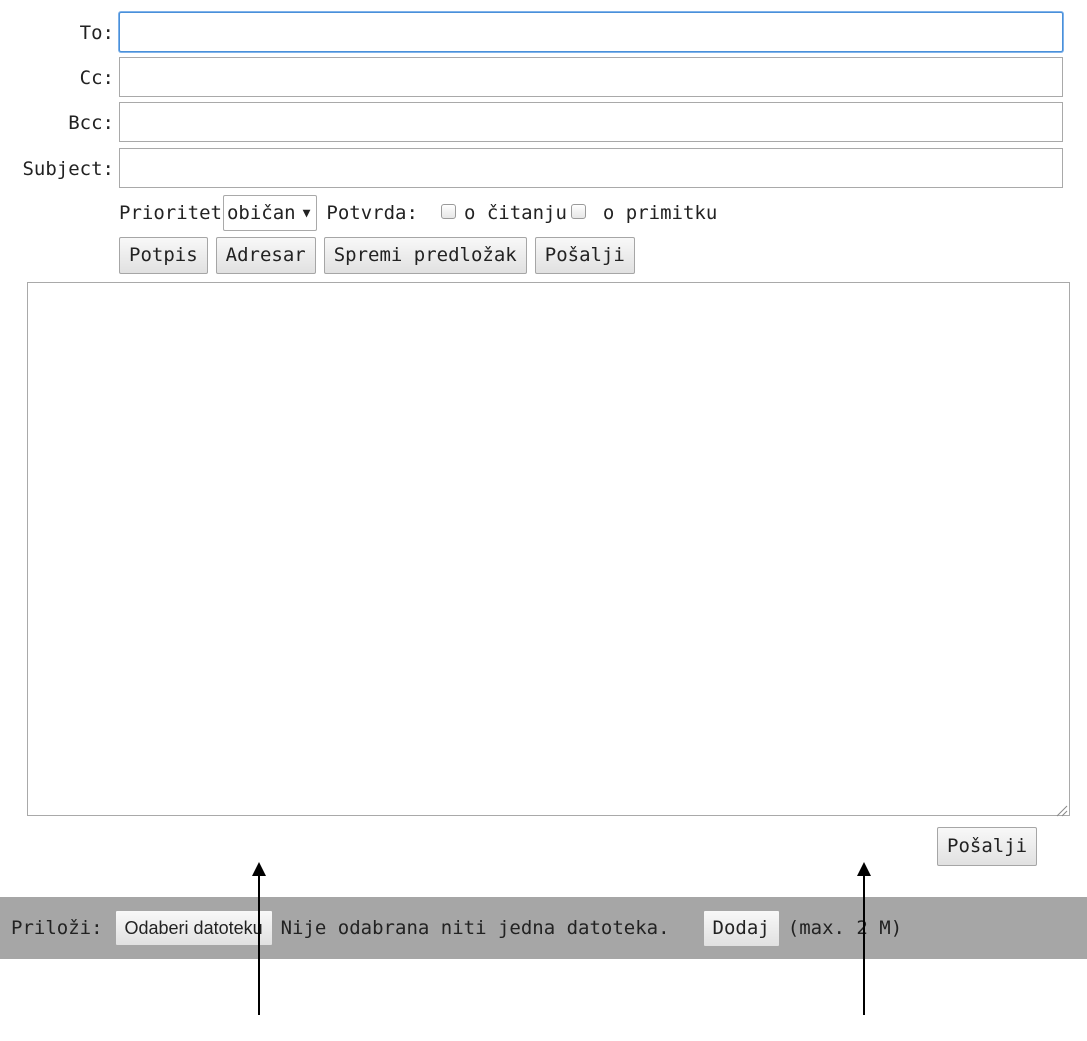 The height and width of the screenshot is (1041, 1087). What do you see at coordinates (1061, 808) in the screenshot?
I see `resize-grip-icon` at bounding box center [1061, 808].